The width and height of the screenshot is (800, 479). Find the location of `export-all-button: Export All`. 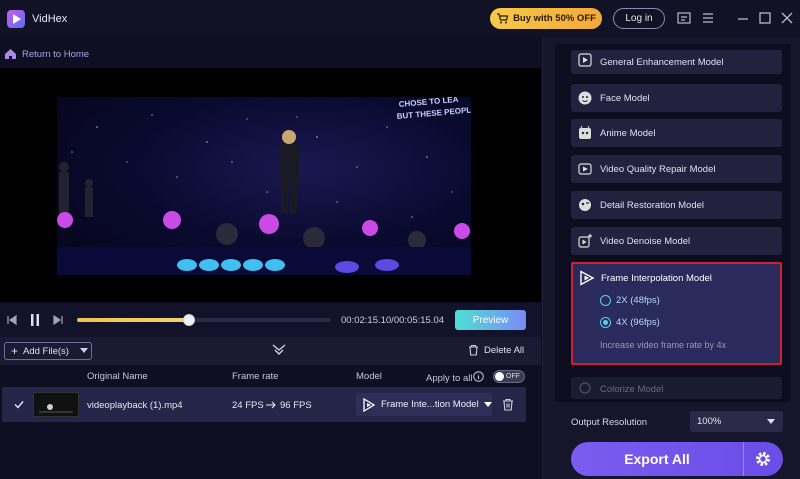

export-all-button: Export All is located at coordinates (677, 459).